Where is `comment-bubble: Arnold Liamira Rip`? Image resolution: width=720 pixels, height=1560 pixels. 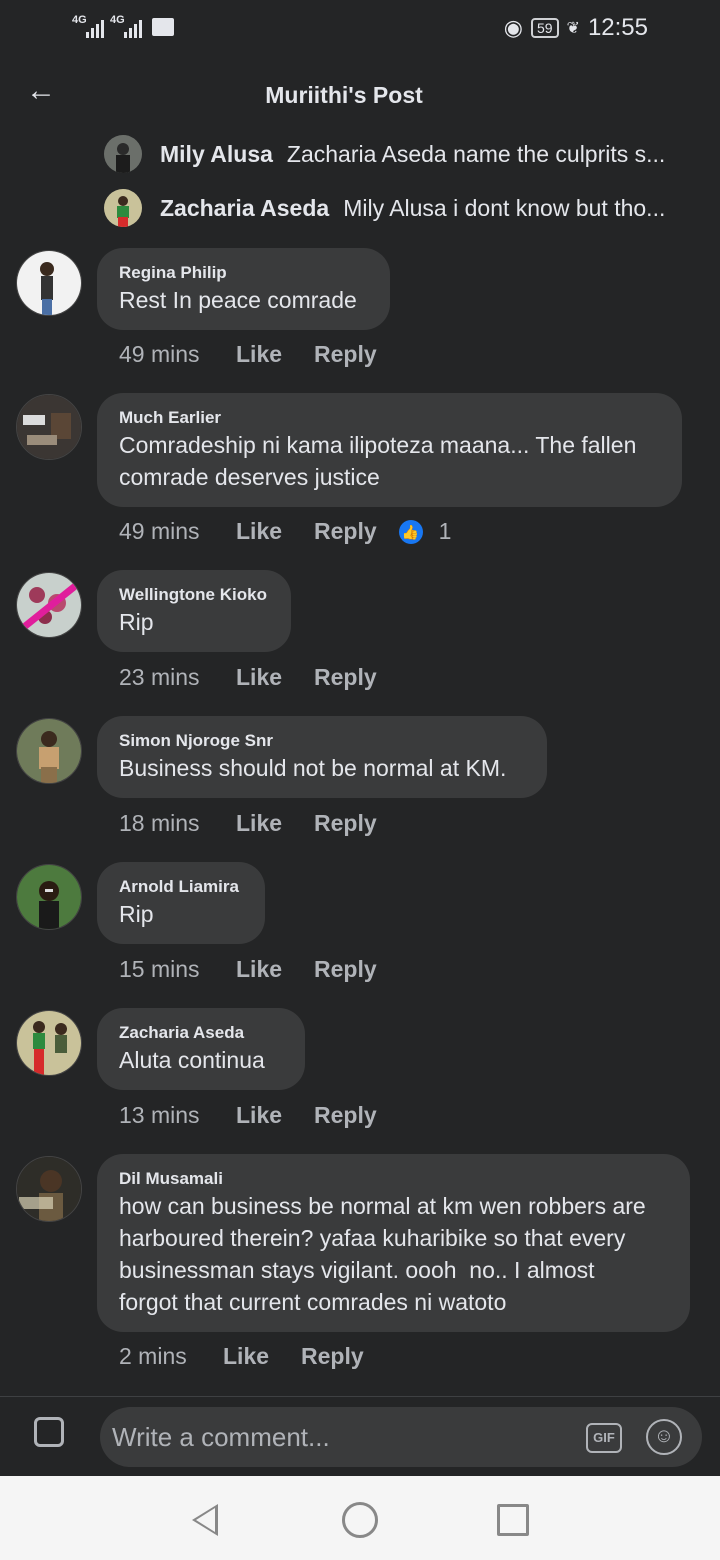 comment-bubble: Arnold Liamira Rip is located at coordinates (181, 903).